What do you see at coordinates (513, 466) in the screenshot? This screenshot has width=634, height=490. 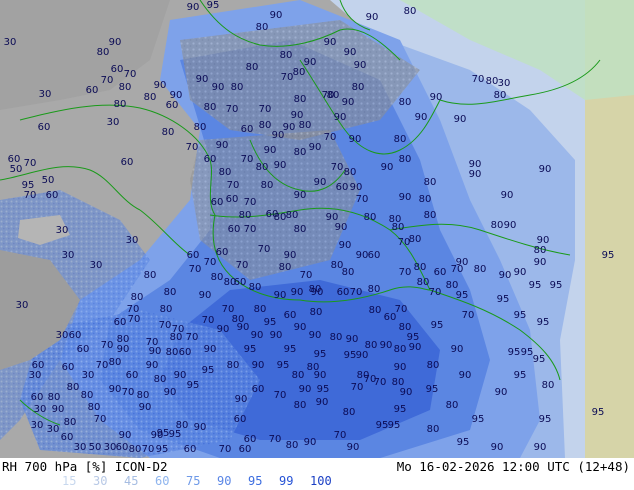 I see `valid-time: Mo 16-02-2026 12:00 UTC (12+48)` at bounding box center [513, 466].